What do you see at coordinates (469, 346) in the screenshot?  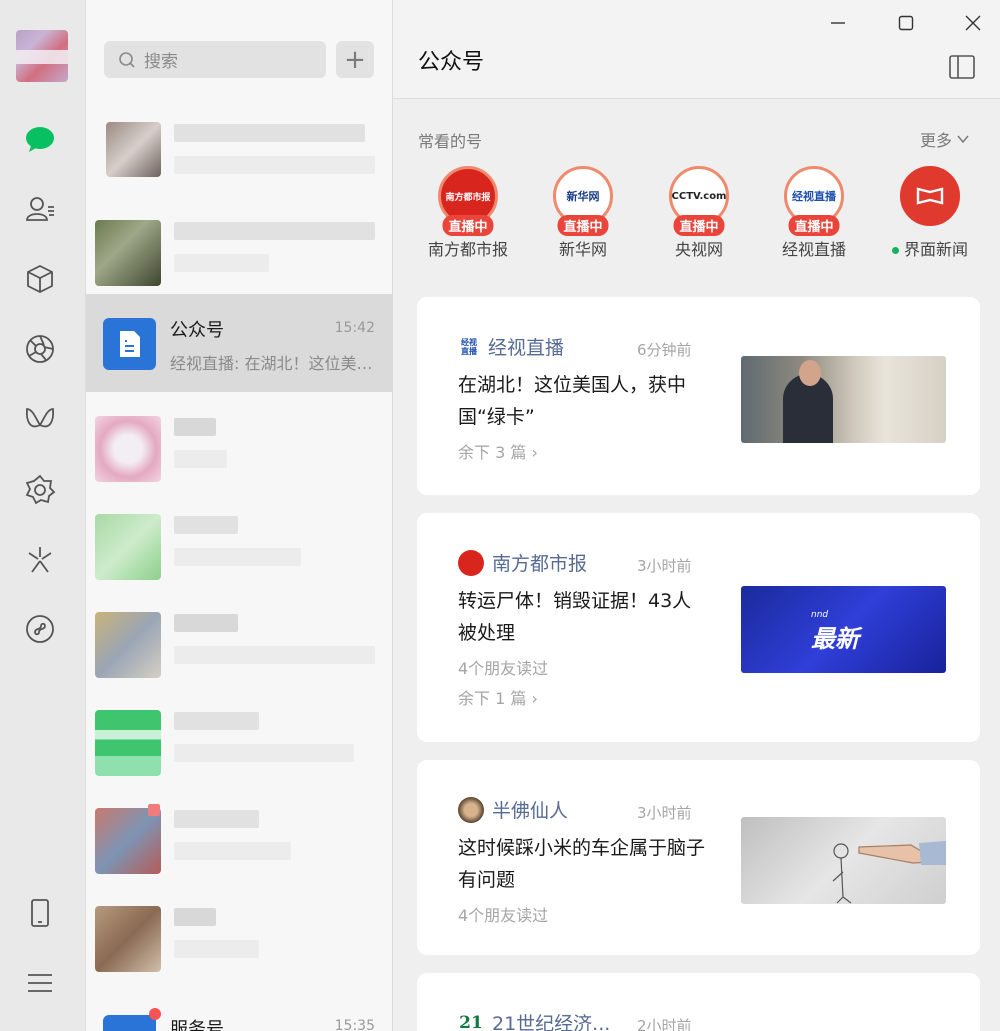 I see `source-logo: 经视直播` at bounding box center [469, 346].